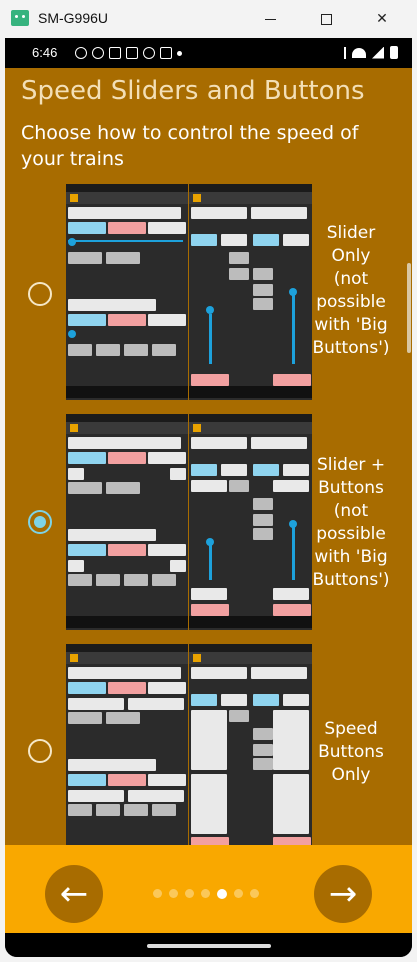 This screenshot has height=962, width=417. Describe the element at coordinates (250, 292) in the screenshot. I see `slider-only-screenshot-right` at that location.